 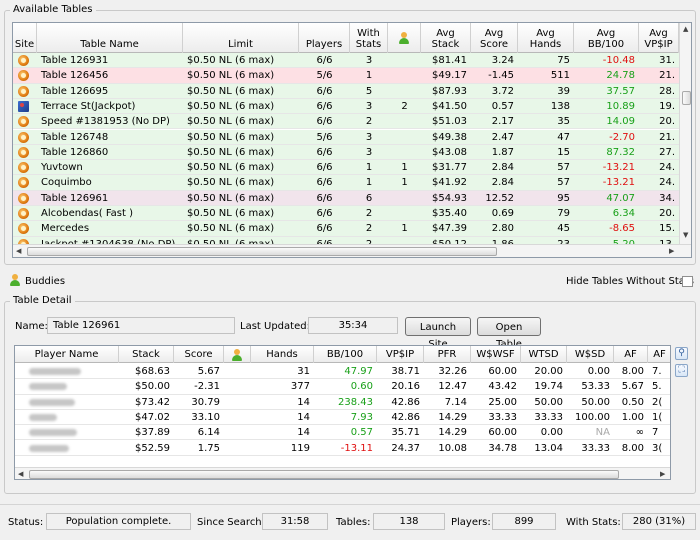 I want to click on table-cell-avg-bb100: 37.57, so click(x=620, y=91).